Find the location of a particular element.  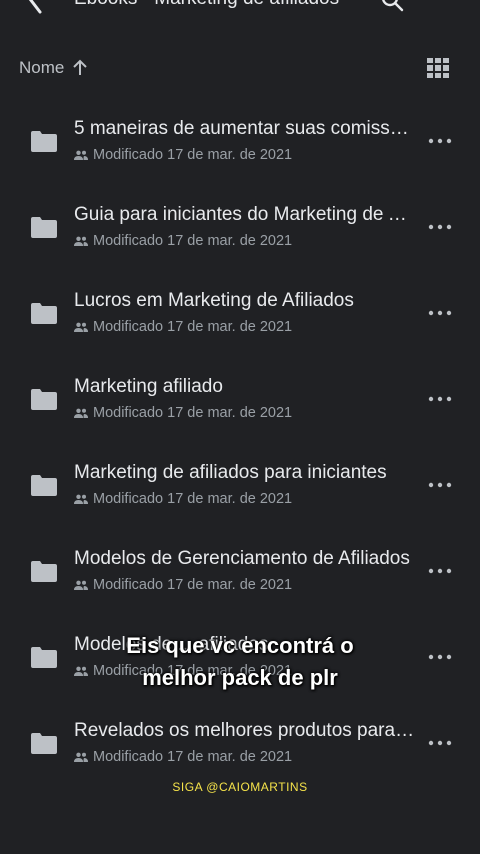

video-caption: Eis que vc encontrá o melhor pack de plr is located at coordinates (240, 662).